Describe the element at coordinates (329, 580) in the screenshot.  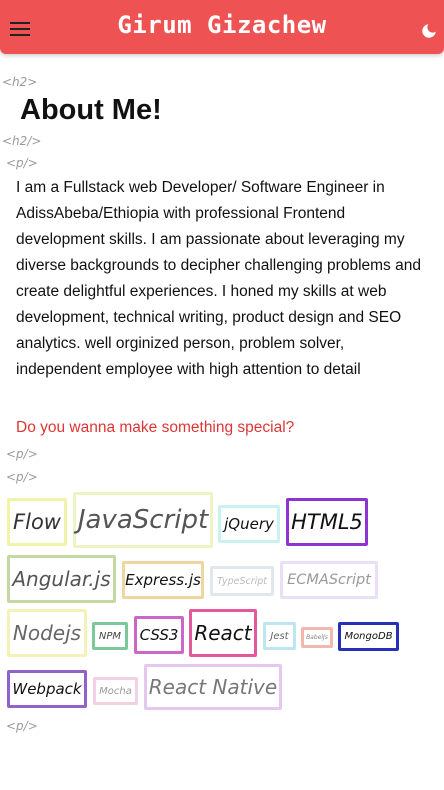
I see `skill-badge-ecmascript: ECMAScript` at that location.